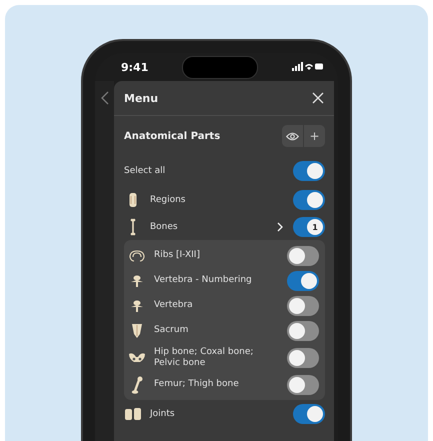 The width and height of the screenshot is (433, 441). Describe the element at coordinates (318, 98) in the screenshot. I see `close-icon` at that location.